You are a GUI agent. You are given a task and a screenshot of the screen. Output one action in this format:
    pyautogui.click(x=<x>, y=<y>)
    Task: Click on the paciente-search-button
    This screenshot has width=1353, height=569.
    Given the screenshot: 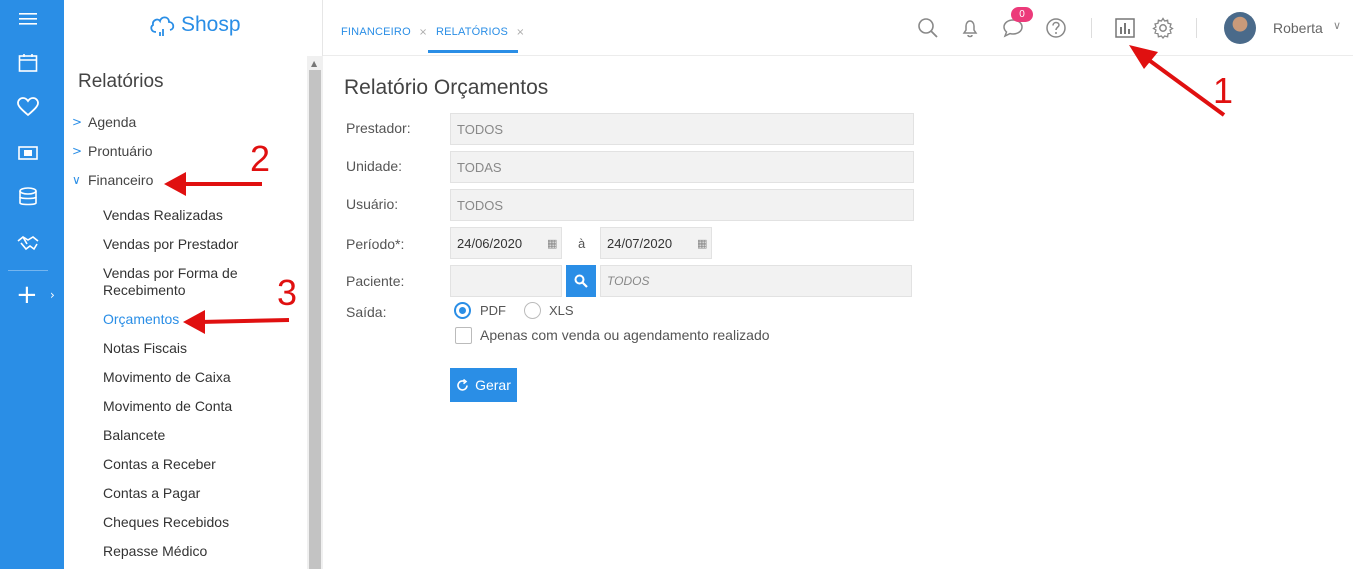 What is the action you would take?
    pyautogui.click(x=581, y=281)
    